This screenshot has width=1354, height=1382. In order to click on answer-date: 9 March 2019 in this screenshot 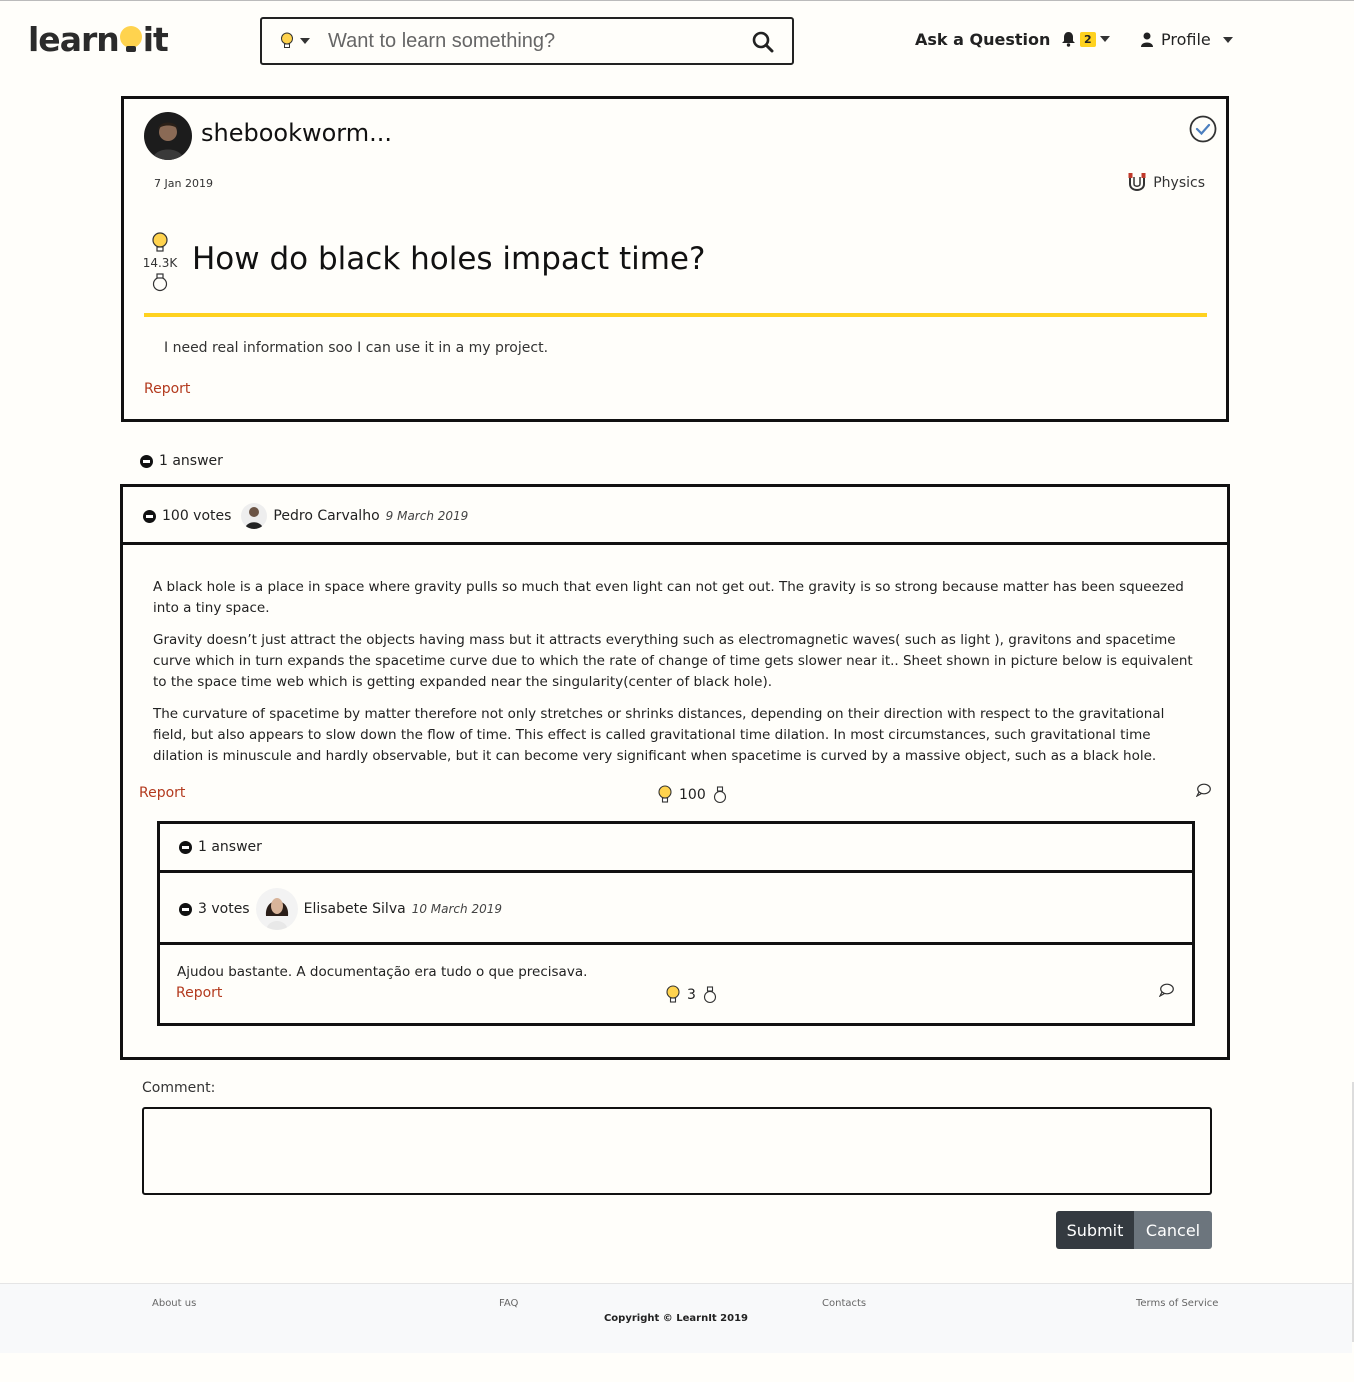, I will do `click(427, 516)`.